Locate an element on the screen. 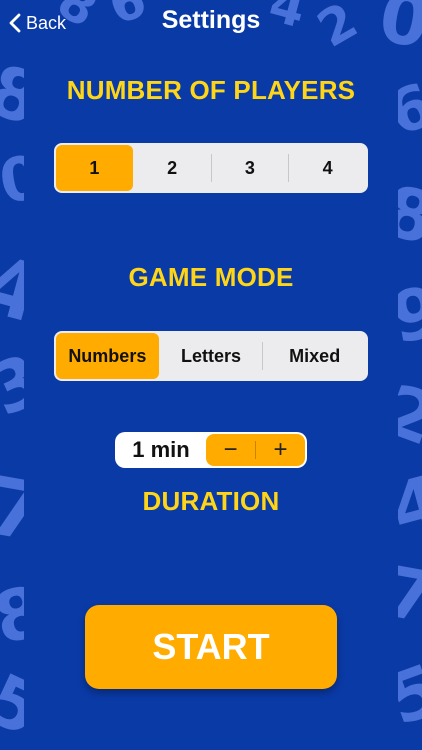  mode-option-mixed: Mixed is located at coordinates (314, 356).